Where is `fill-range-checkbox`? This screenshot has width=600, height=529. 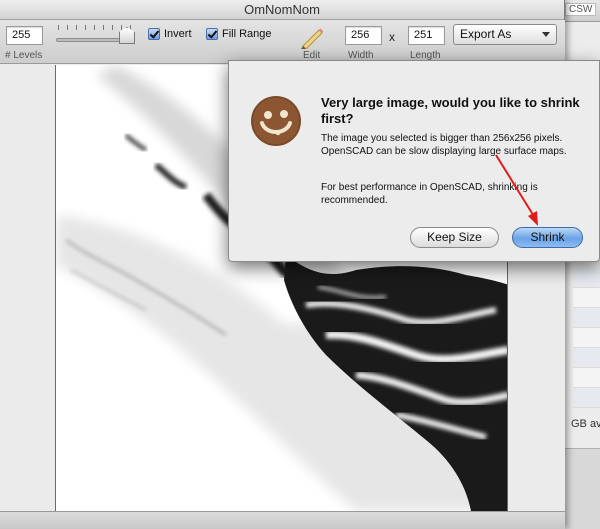
fill-range-checkbox is located at coordinates (212, 34).